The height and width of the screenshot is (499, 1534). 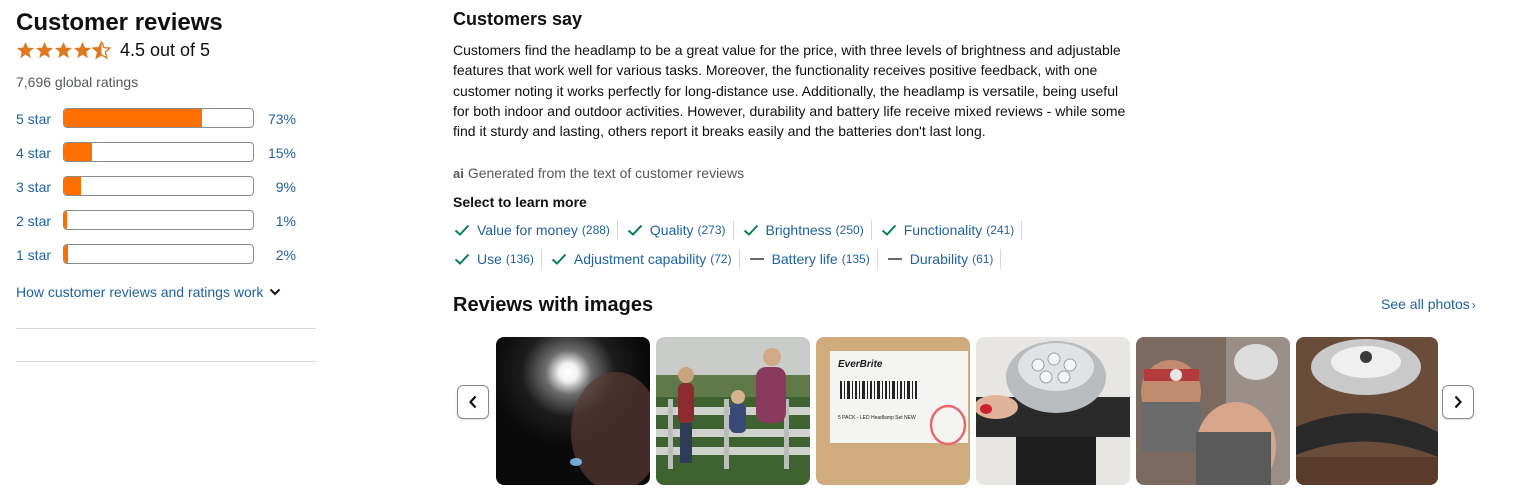 I want to click on reviews-title: Customer reviews, so click(x=119, y=22).